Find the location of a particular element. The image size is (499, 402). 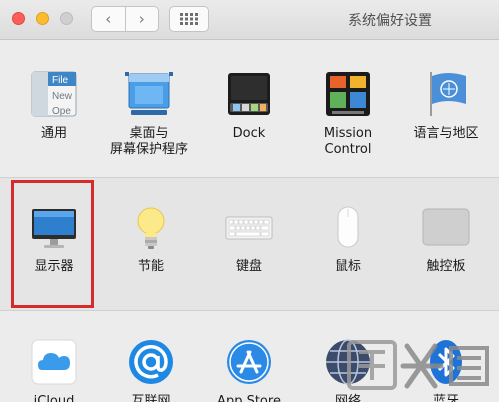

navigation-buttons: ‹ › is located at coordinates (125, 19).